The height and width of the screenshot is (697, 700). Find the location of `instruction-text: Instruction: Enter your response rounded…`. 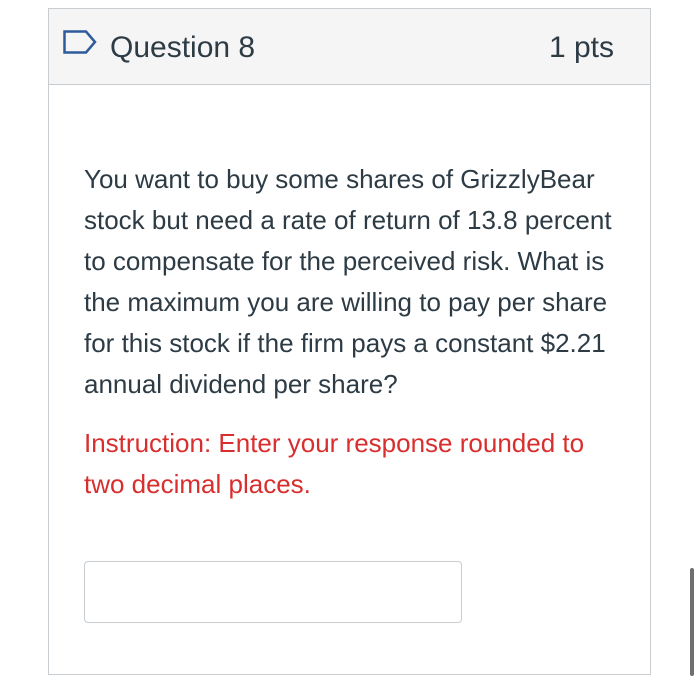

instruction-text: Instruction: Enter your response rounded… is located at coordinates (334, 463).